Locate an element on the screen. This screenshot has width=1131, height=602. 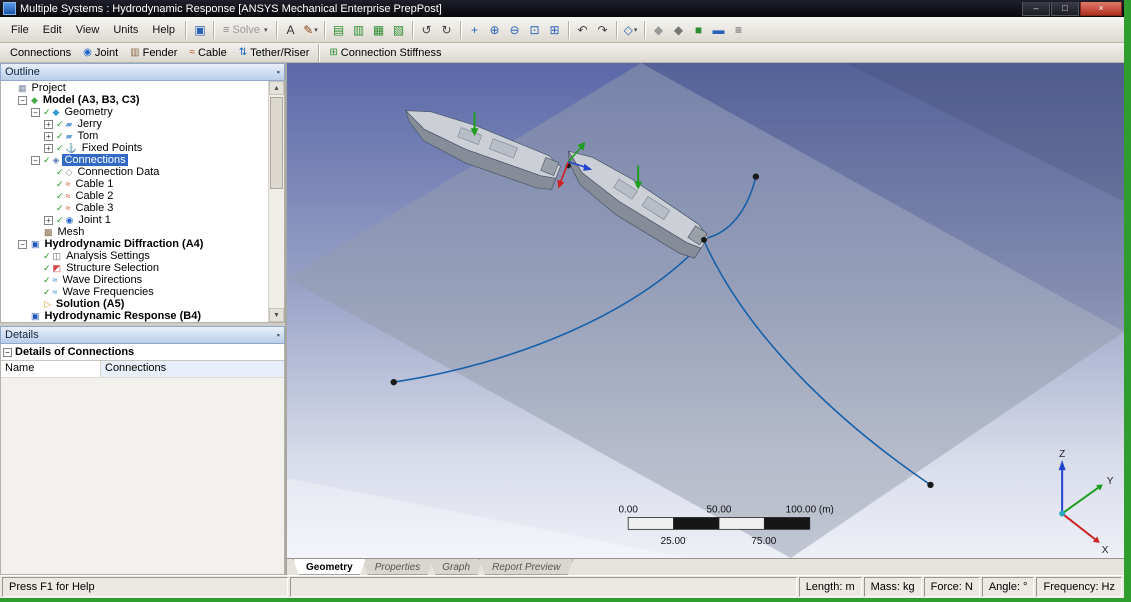
copy-icon: ▤ is located at coordinates (339, 30).